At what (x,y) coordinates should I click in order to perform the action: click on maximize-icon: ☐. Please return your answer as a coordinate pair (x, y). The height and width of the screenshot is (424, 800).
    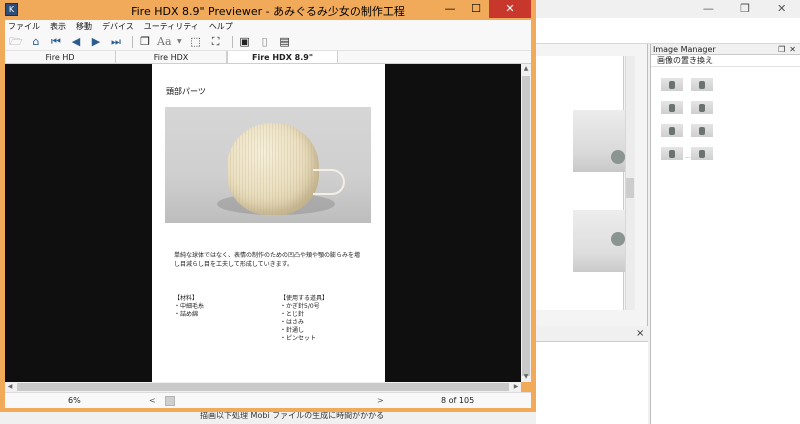
    Looking at the image, I should click on (476, 9).